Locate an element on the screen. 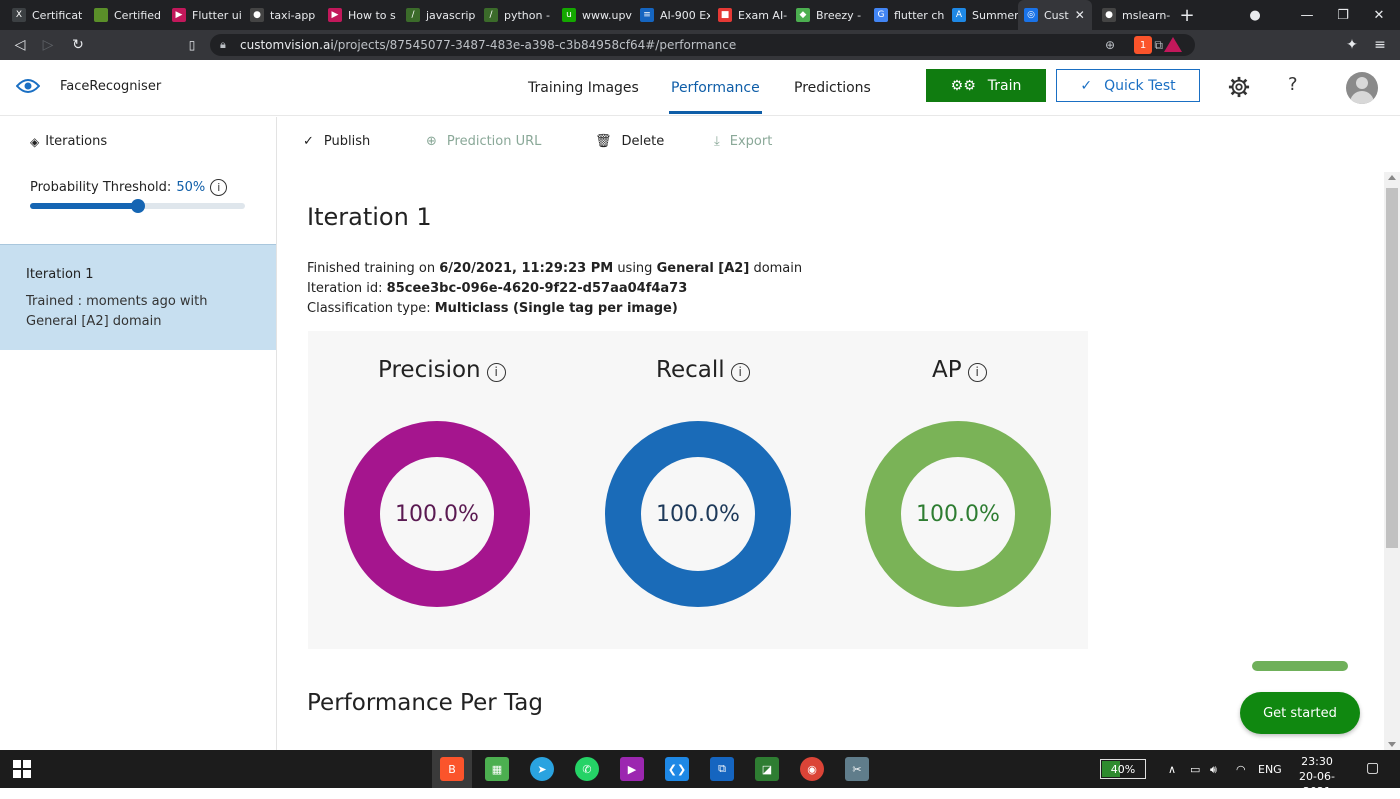 This screenshot has height=799, width=1400. system-clock: 23:30 20-06-2021 is located at coordinates (1317, 776).